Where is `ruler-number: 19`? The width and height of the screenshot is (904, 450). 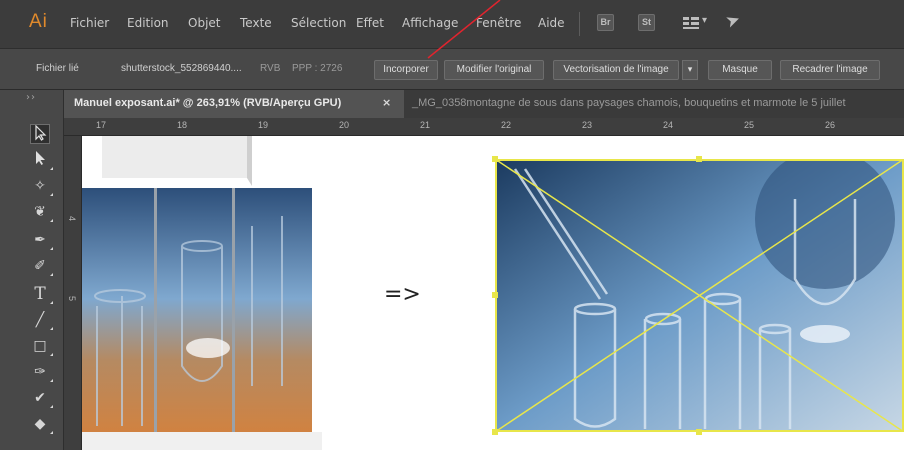
ruler-number: 19 is located at coordinates (263, 125).